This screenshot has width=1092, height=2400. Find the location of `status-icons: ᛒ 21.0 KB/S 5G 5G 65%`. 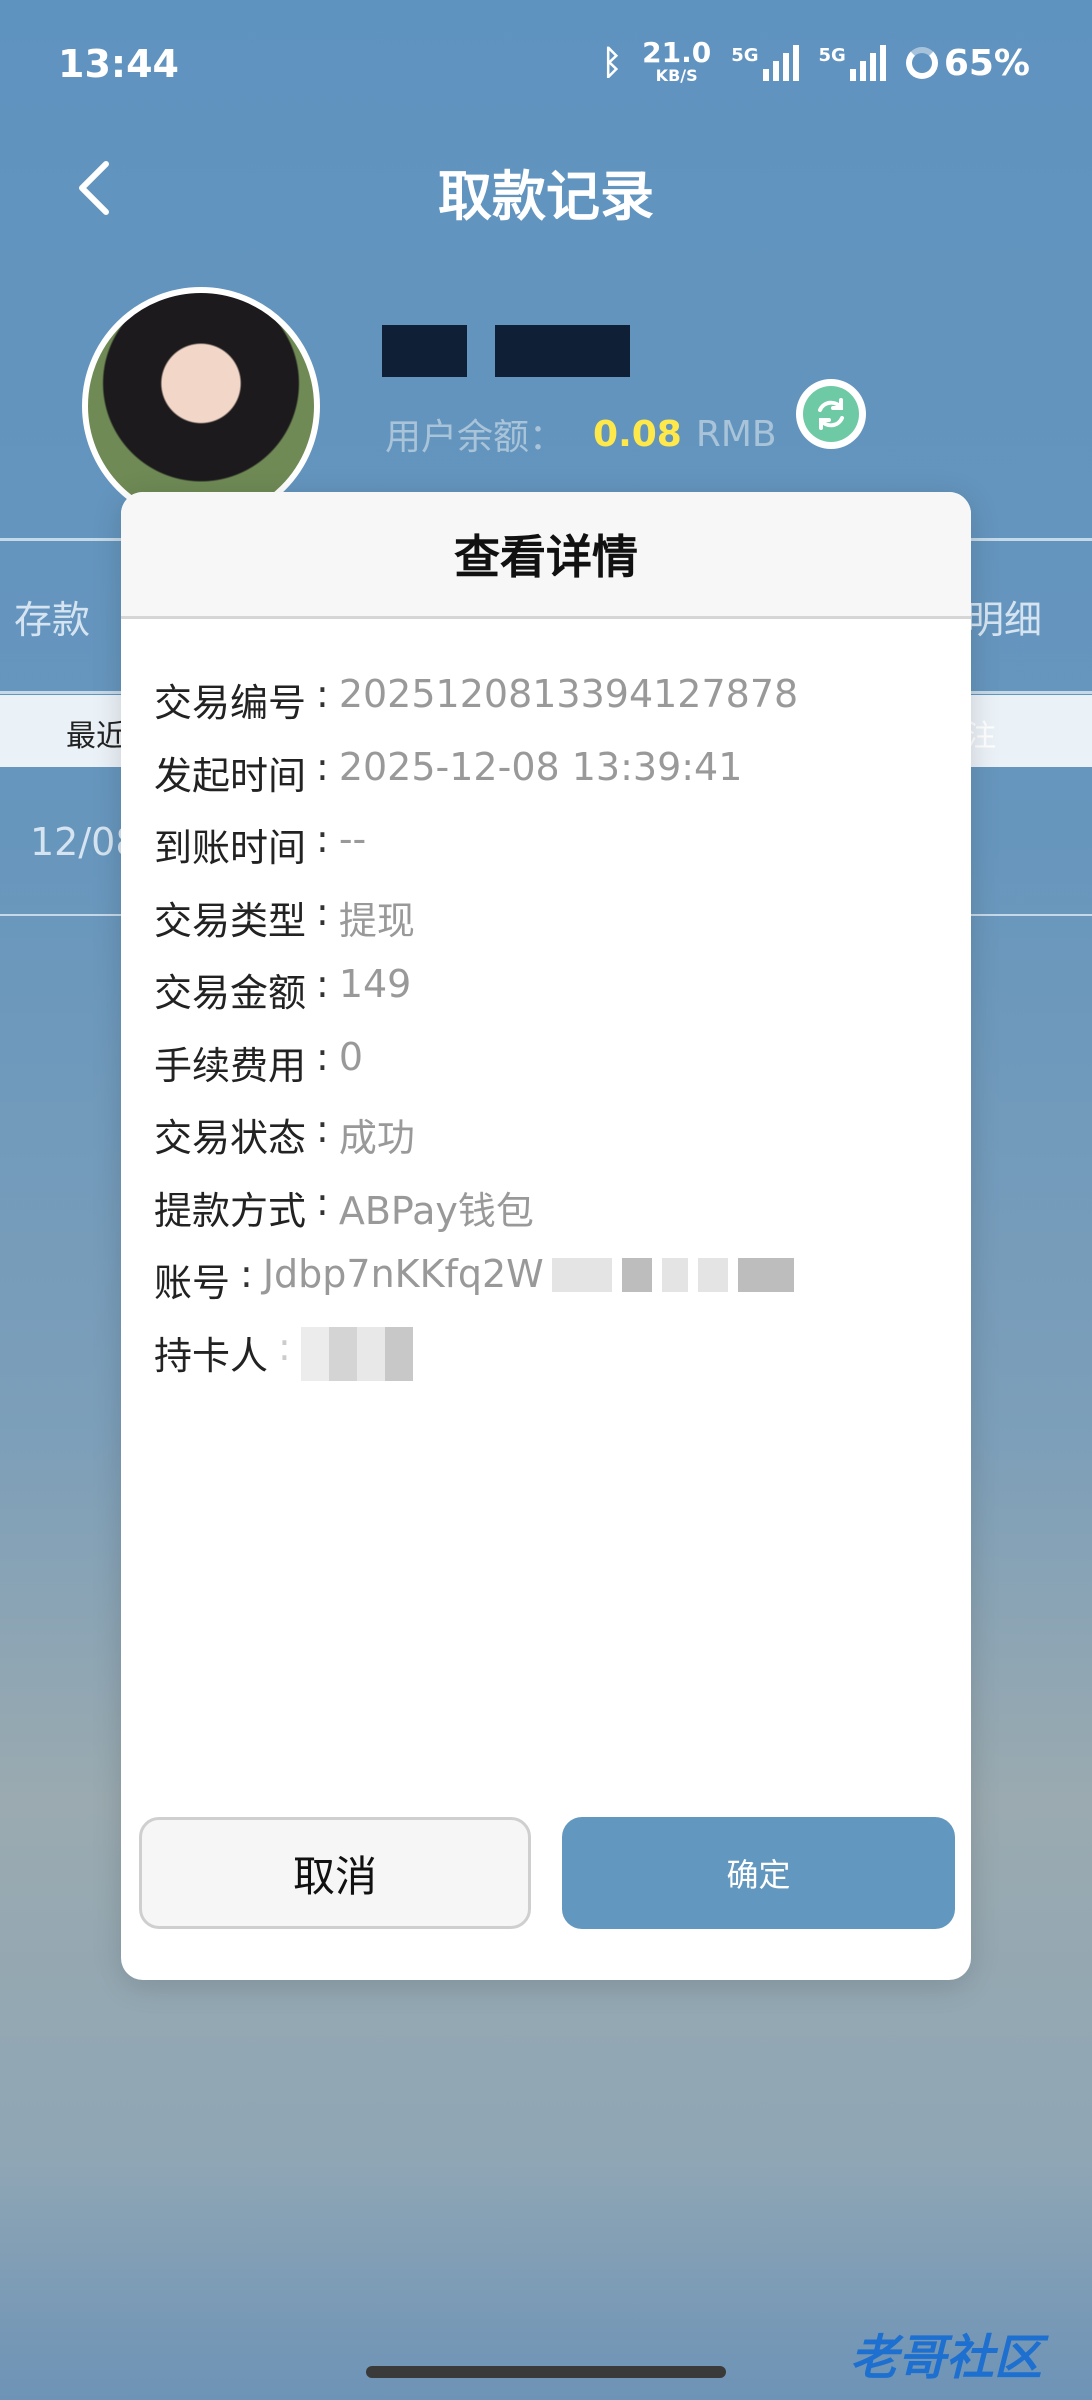

status-icons: ᛒ 21.0 KB/S 5G 5G 65% is located at coordinates (815, 61).